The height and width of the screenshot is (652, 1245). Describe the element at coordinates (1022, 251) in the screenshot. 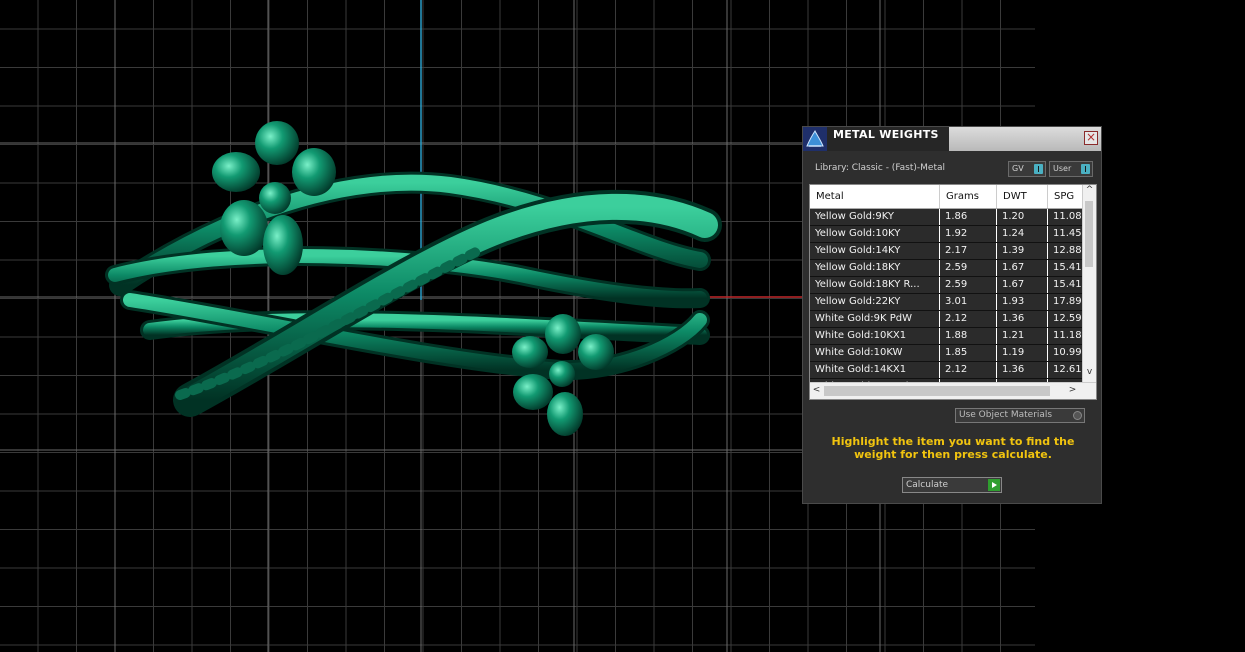

I see `cell-dwt: 1.39` at that location.